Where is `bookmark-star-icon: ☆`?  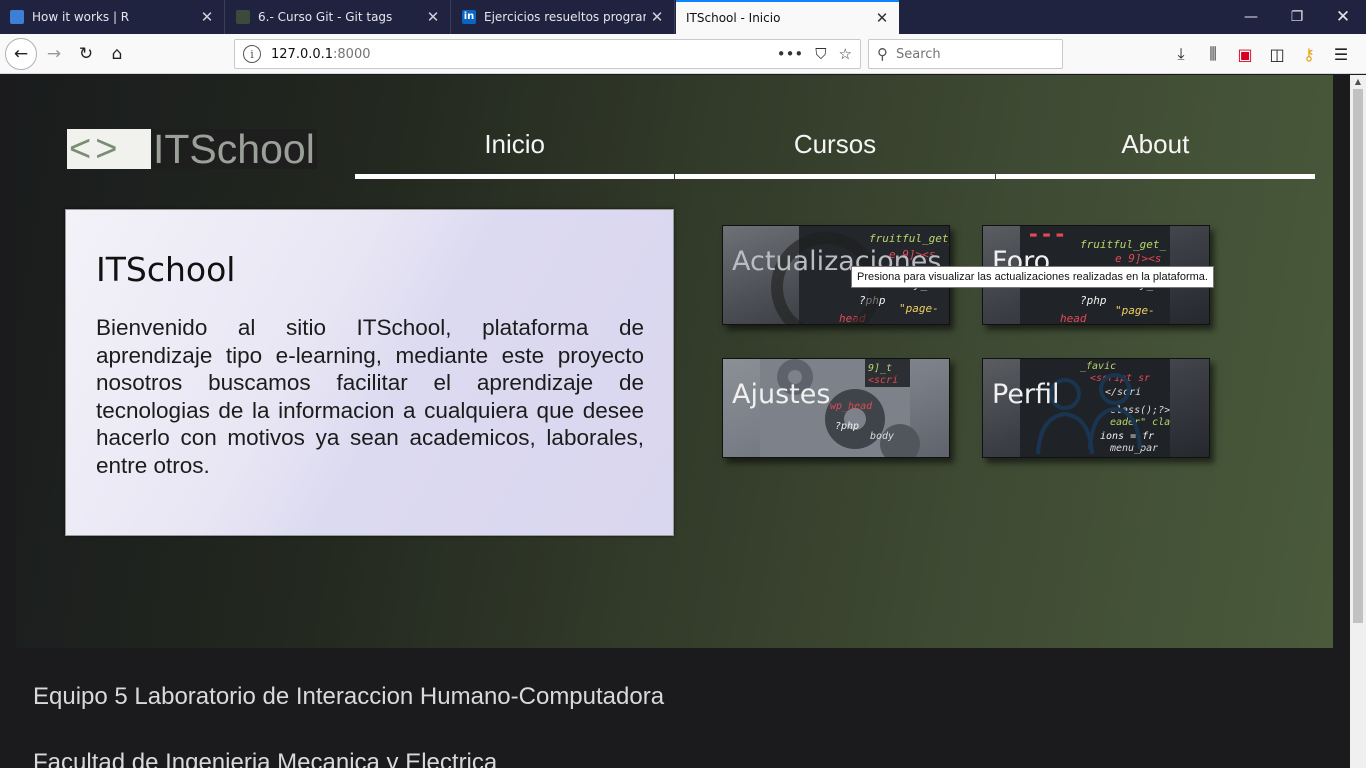
bookmark-star-icon: ☆ is located at coordinates (845, 54).